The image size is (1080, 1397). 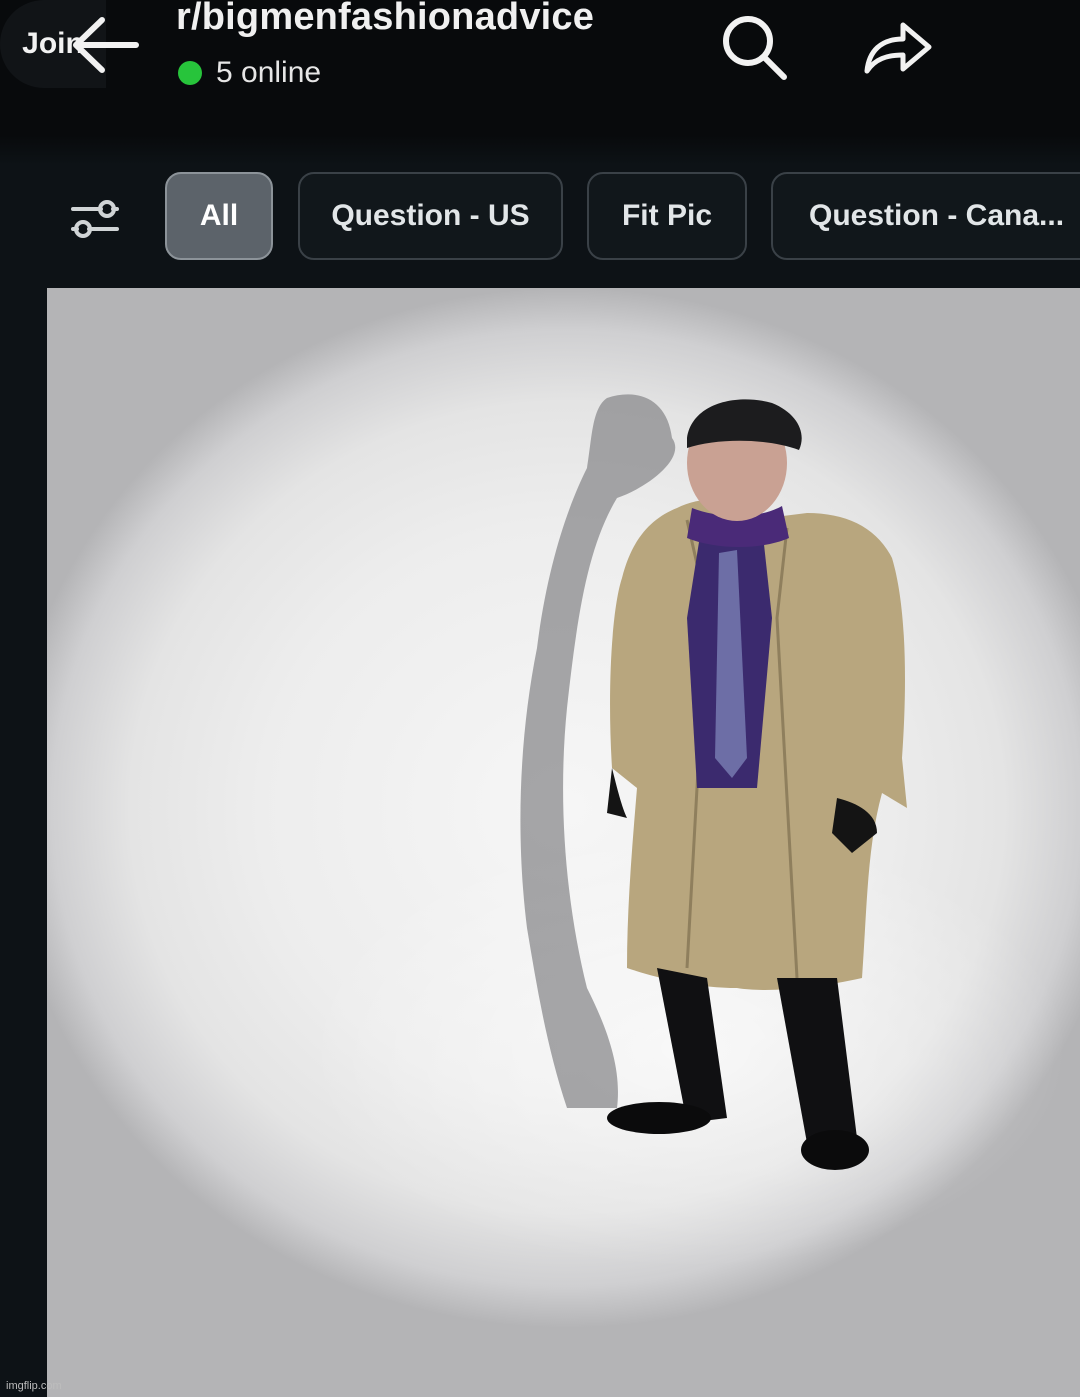 I want to click on chip-all: All, so click(x=219, y=216).